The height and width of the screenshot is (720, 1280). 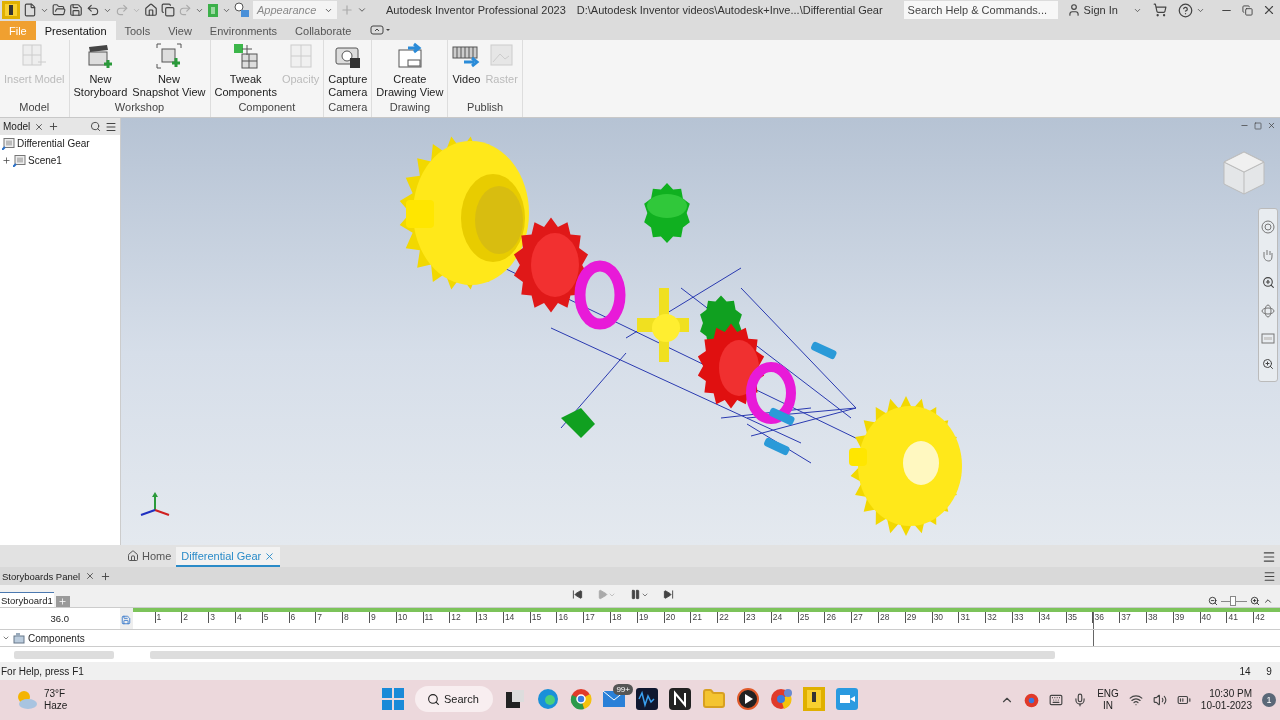 I want to click on tree-item: Differential Gear, so click(x=53, y=143).